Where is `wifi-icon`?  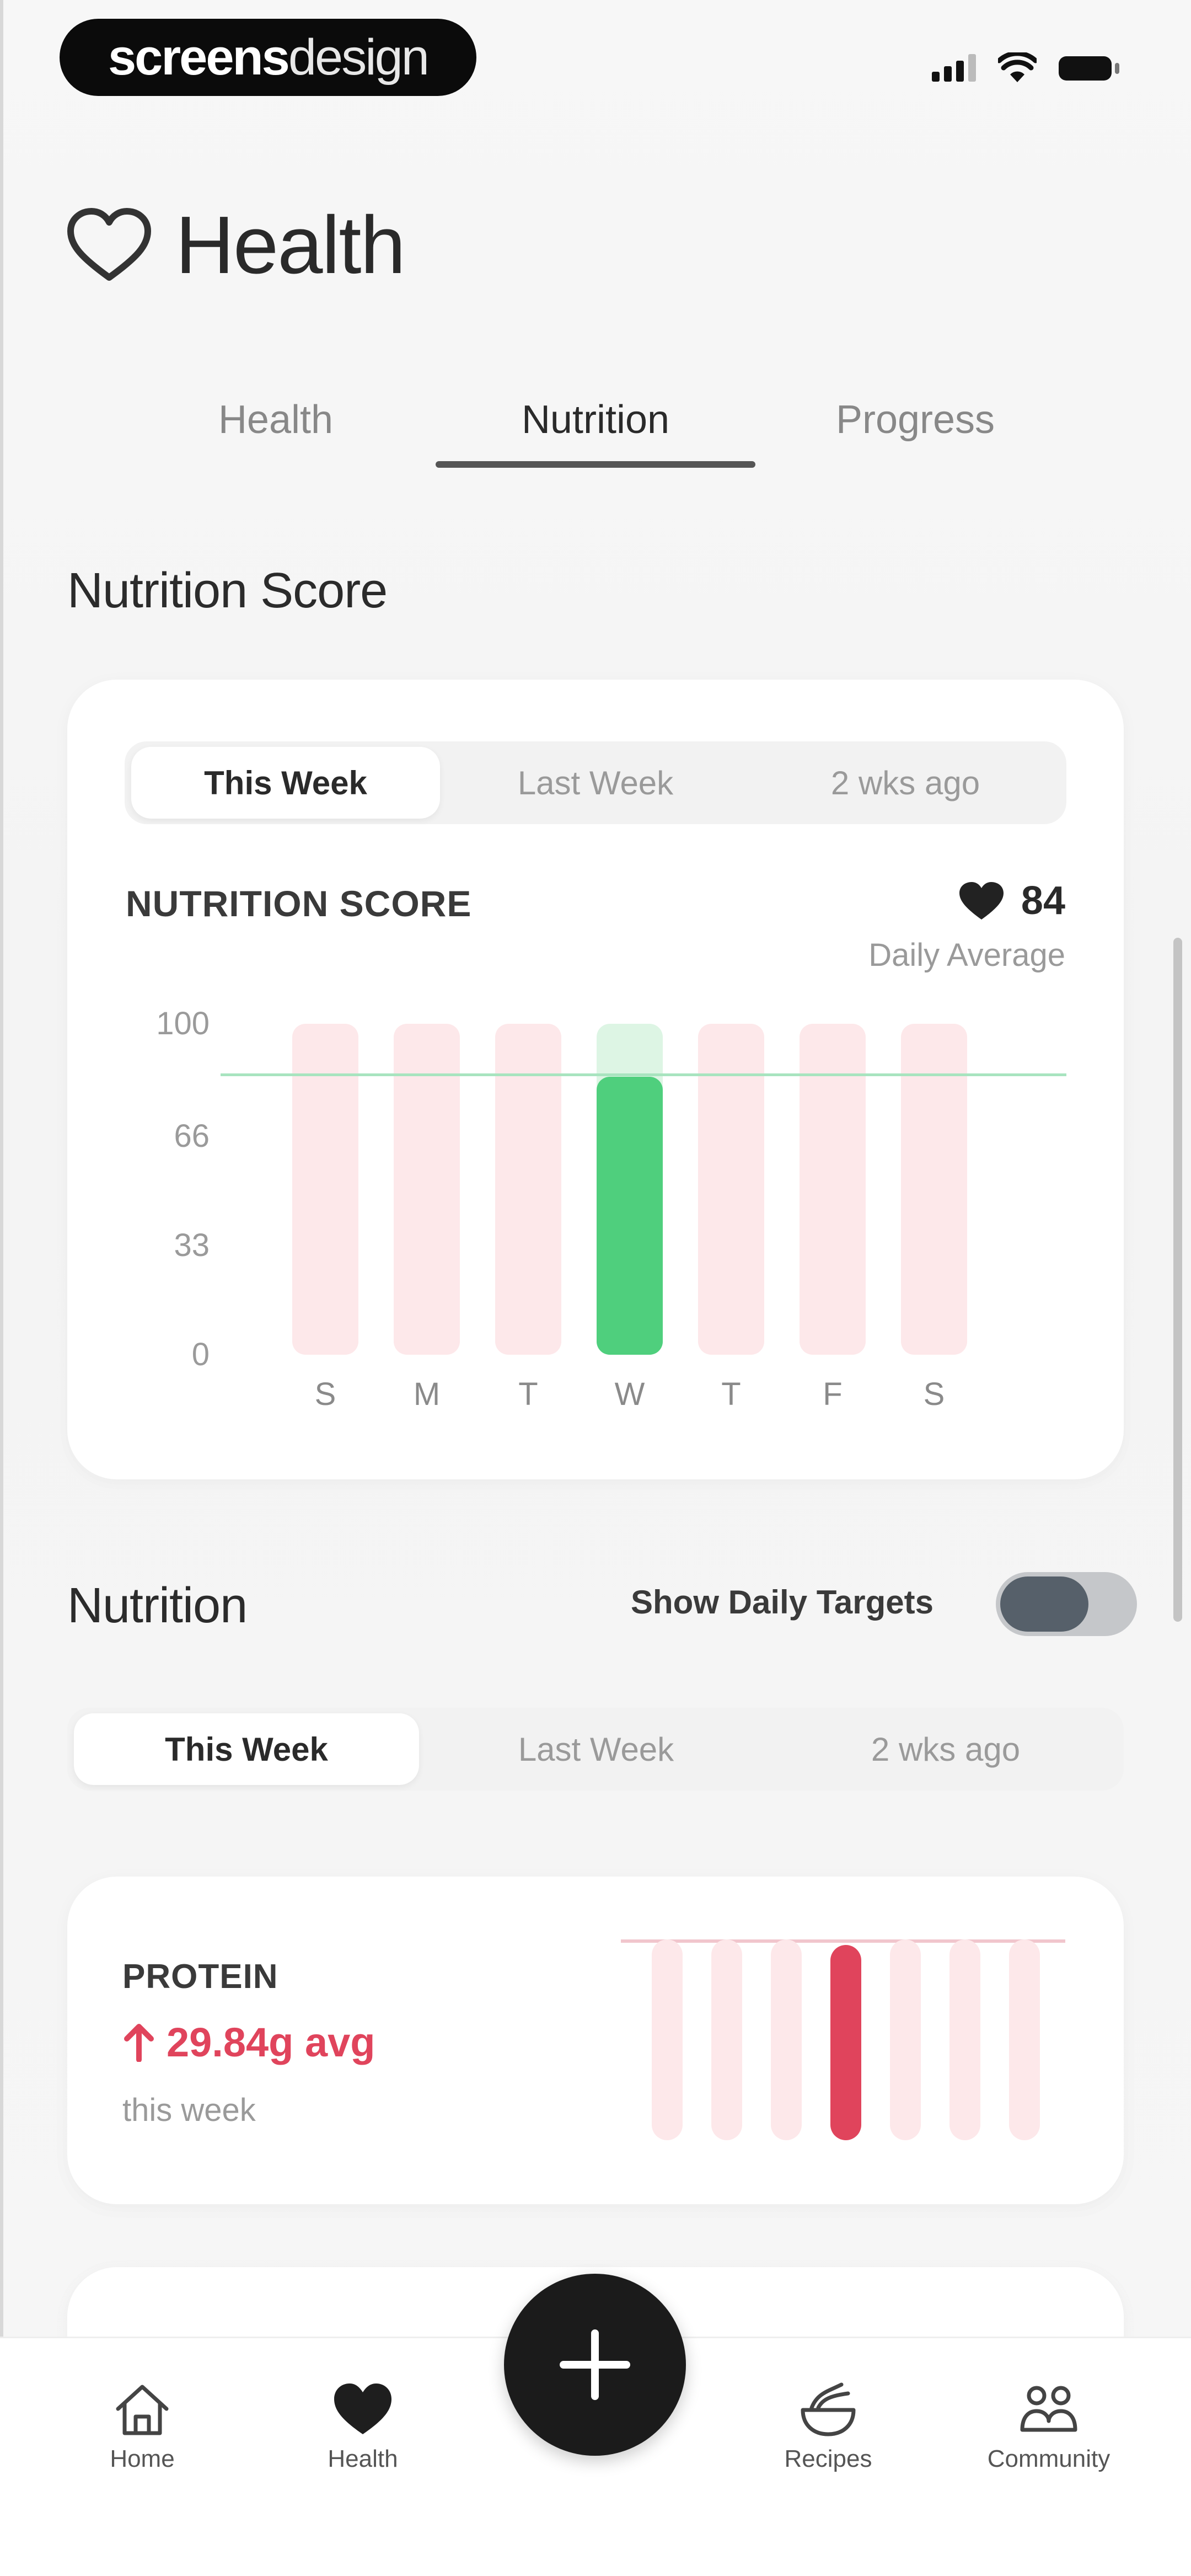 wifi-icon is located at coordinates (1017, 67).